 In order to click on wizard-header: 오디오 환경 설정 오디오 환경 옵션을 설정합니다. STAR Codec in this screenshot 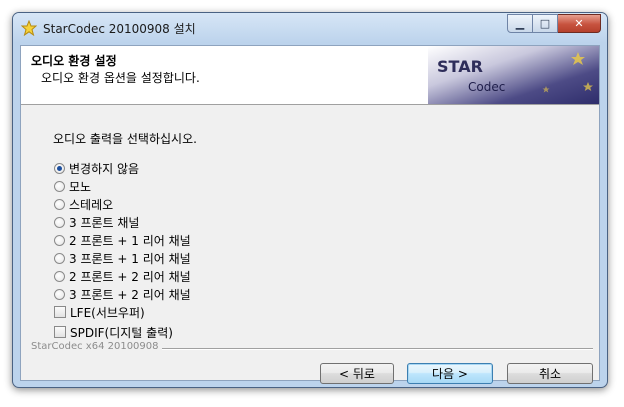, I will do `click(310, 75)`.